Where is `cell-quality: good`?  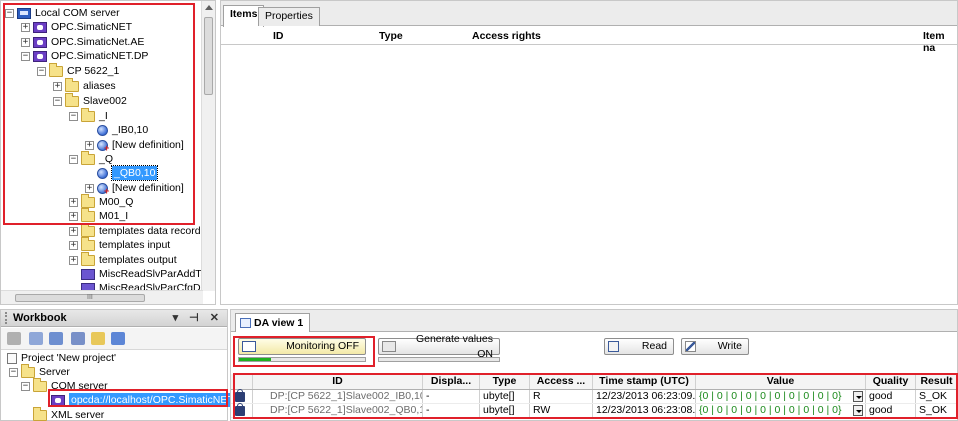
cell-quality: good is located at coordinates (890, 396).